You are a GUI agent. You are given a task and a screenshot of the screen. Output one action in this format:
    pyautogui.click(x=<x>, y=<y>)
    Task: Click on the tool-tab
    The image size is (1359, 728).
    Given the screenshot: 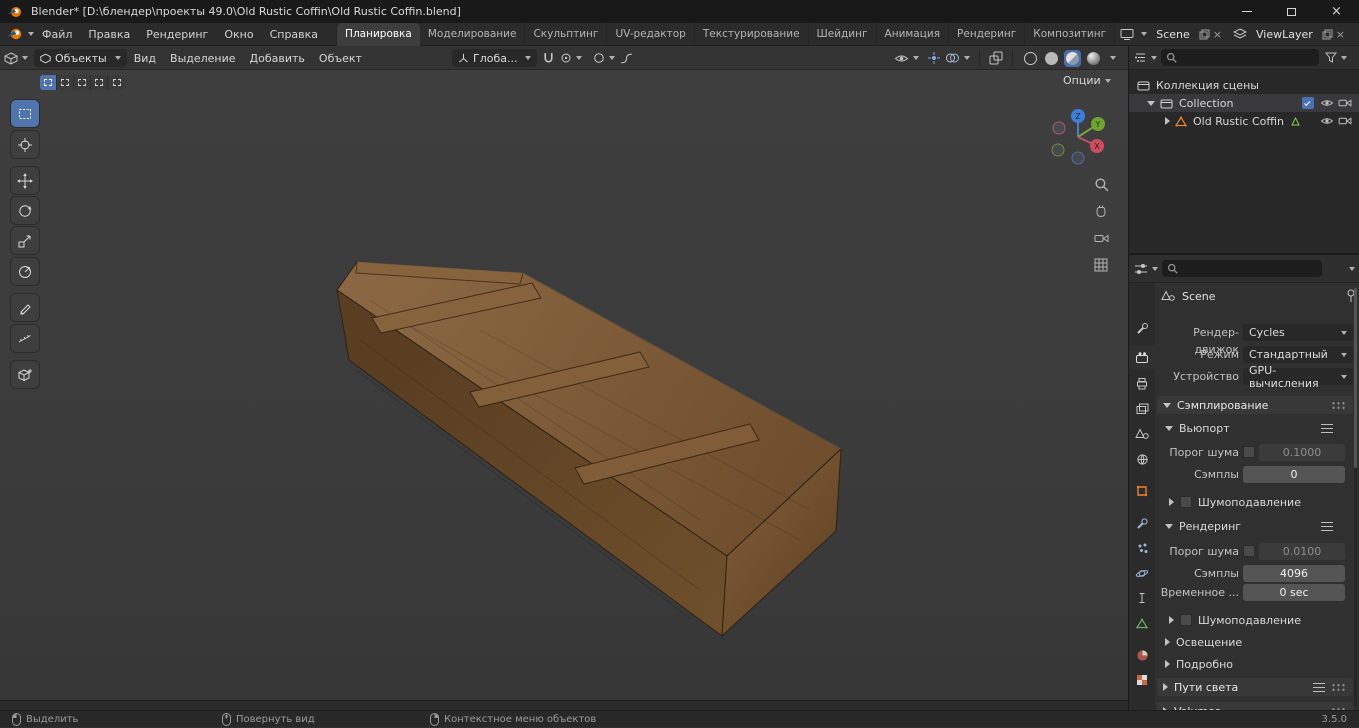 What is the action you would take?
    pyautogui.click(x=1142, y=328)
    